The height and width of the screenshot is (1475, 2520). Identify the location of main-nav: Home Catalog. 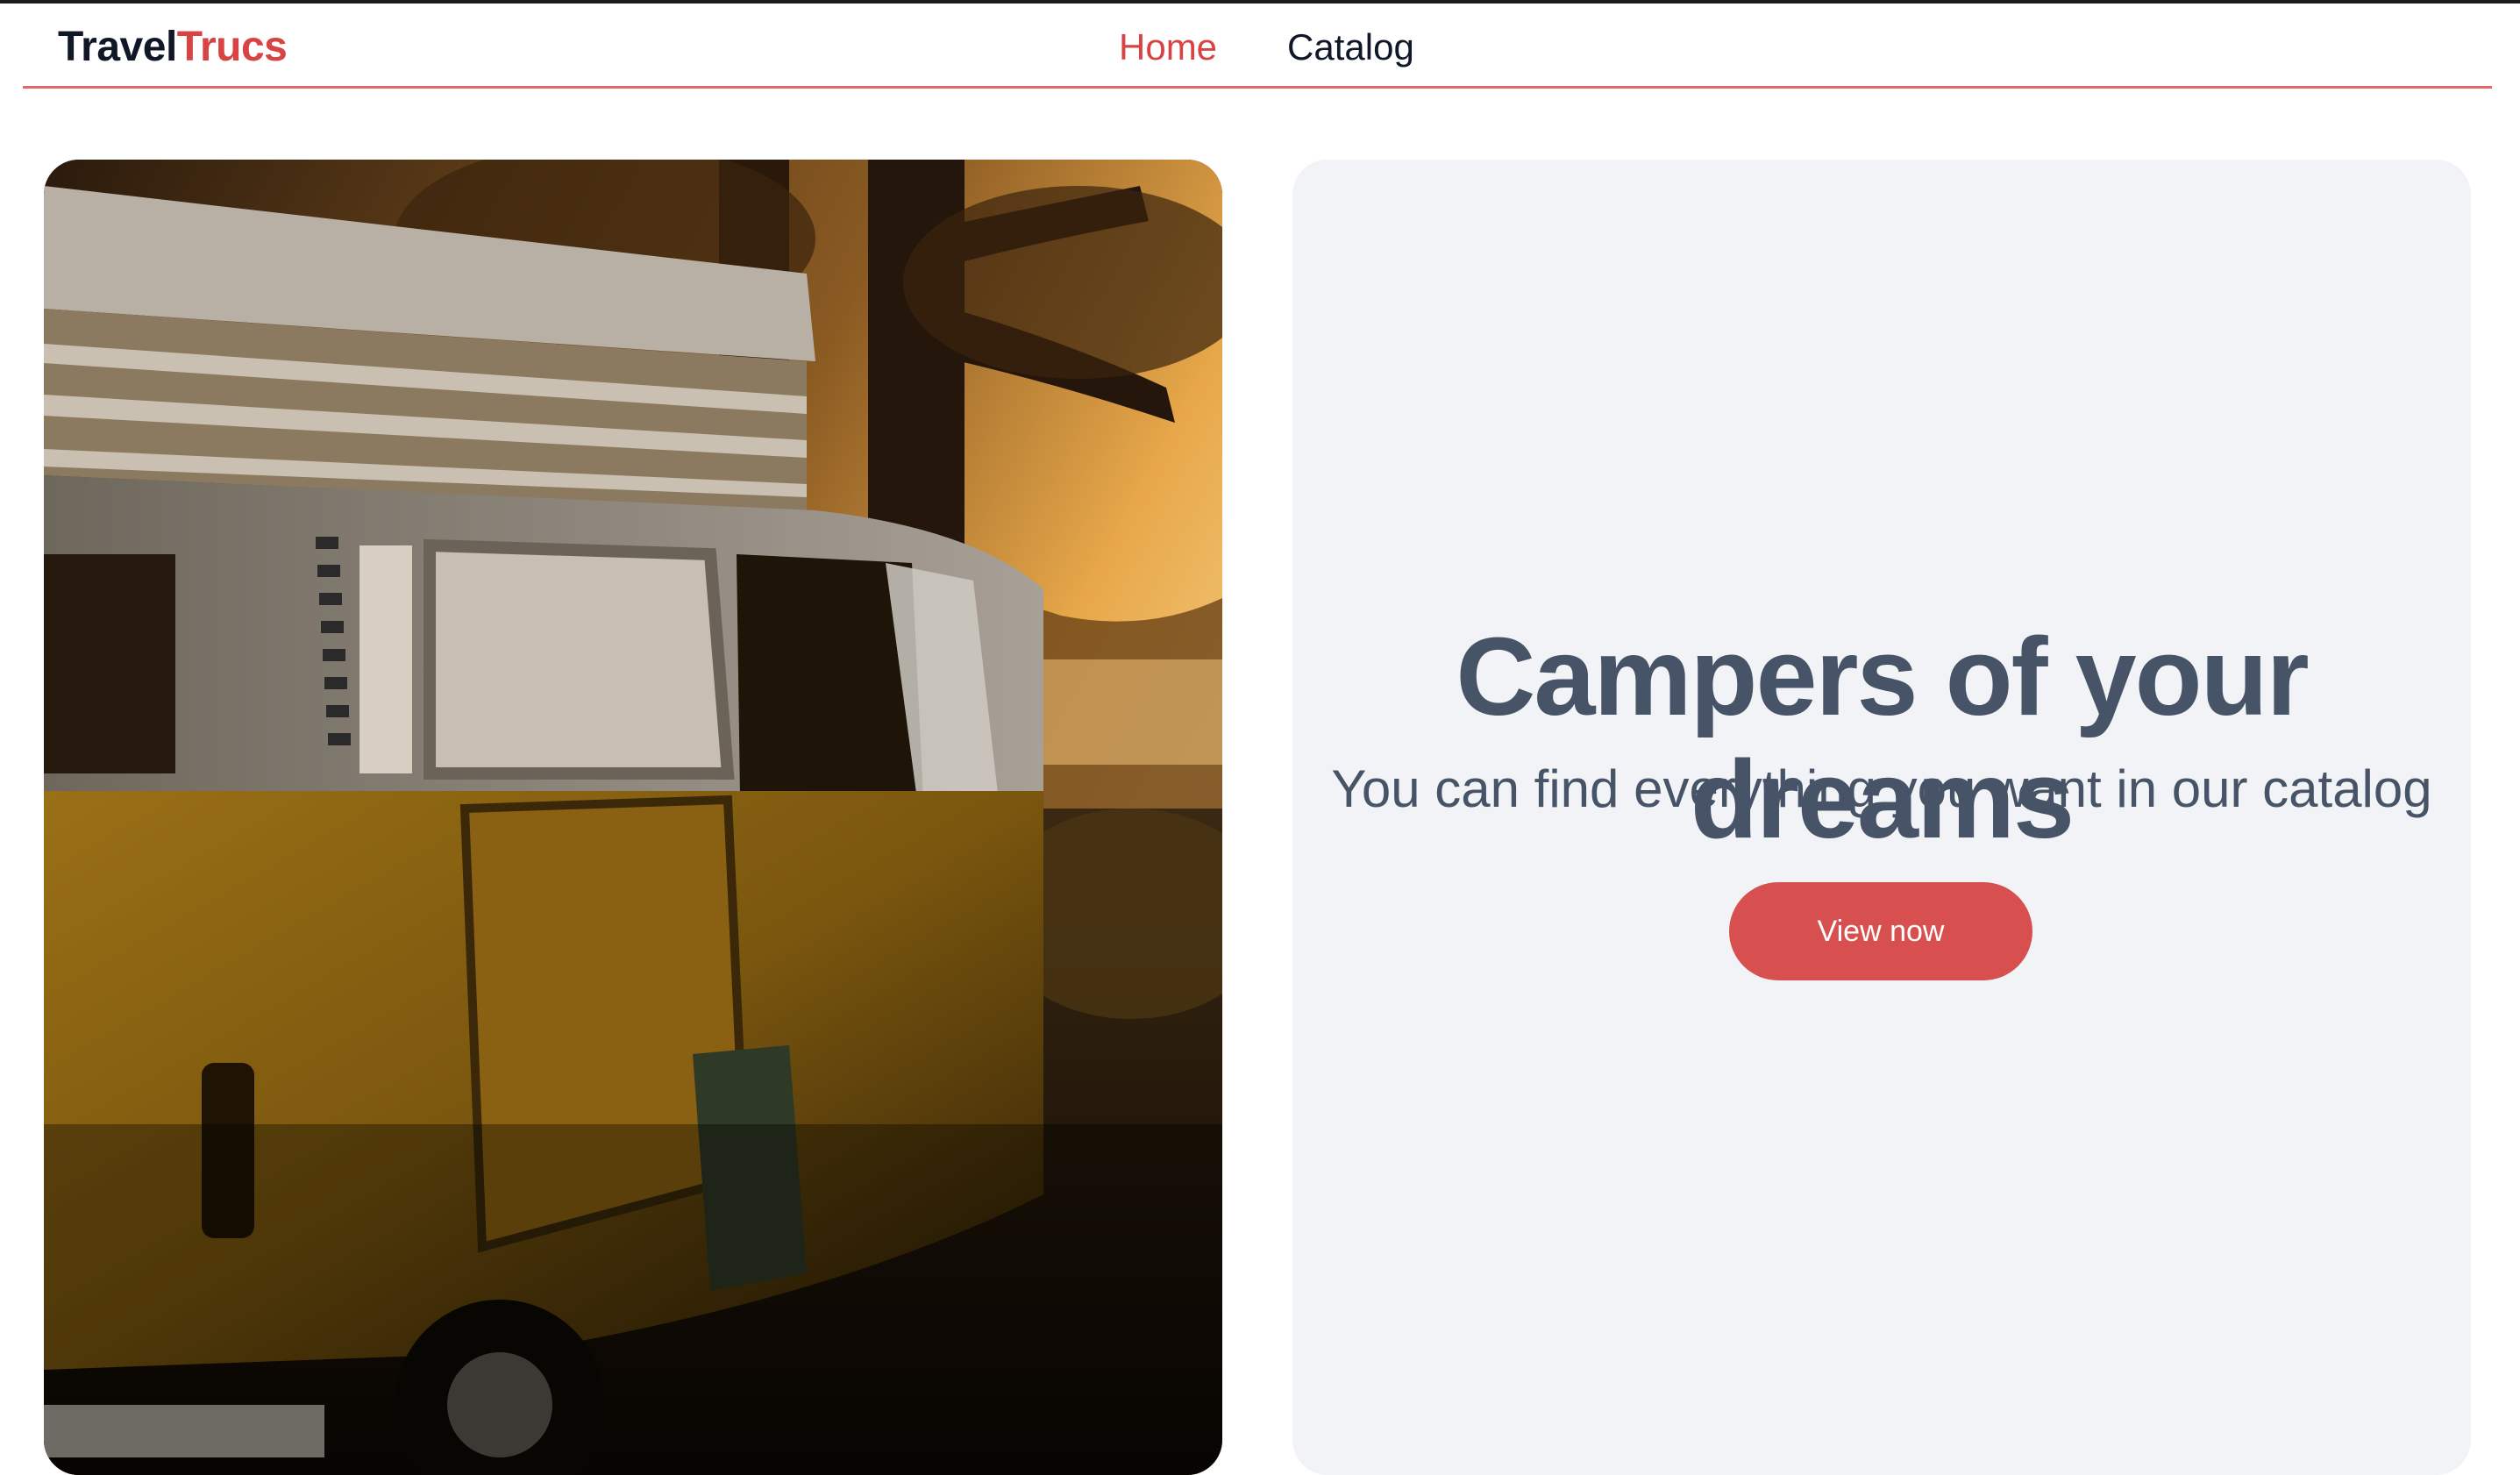
(1266, 47).